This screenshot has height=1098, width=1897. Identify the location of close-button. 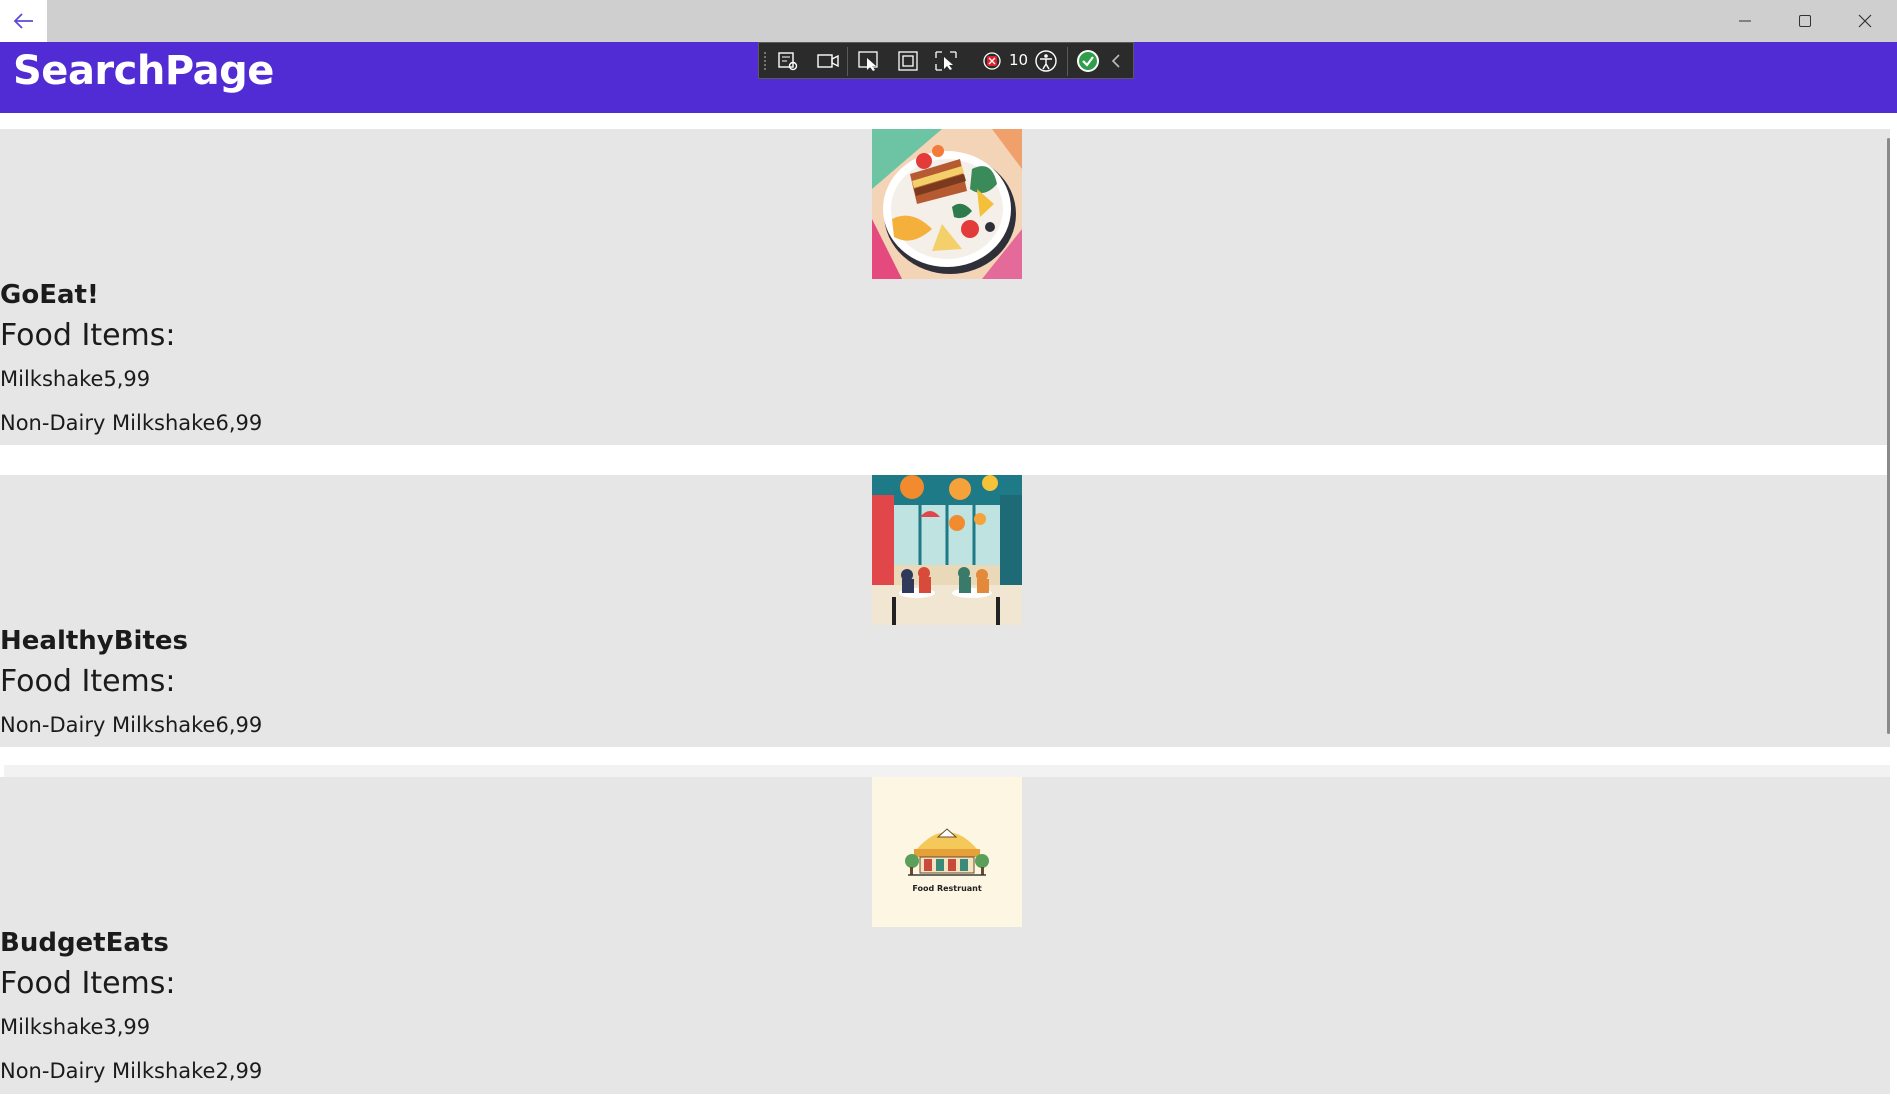
(1865, 21).